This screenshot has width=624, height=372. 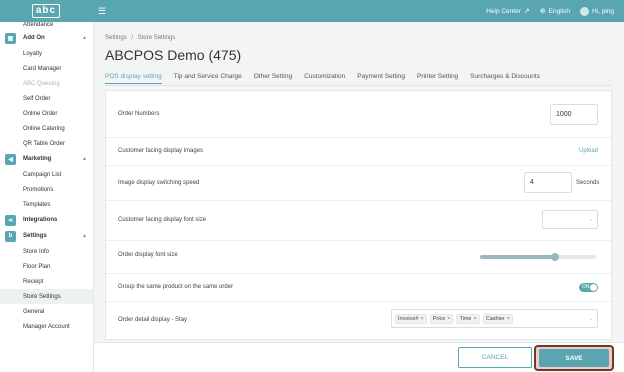 What do you see at coordinates (437, 78) in the screenshot?
I see `tab-printer-setting: Printer Setting` at bounding box center [437, 78].